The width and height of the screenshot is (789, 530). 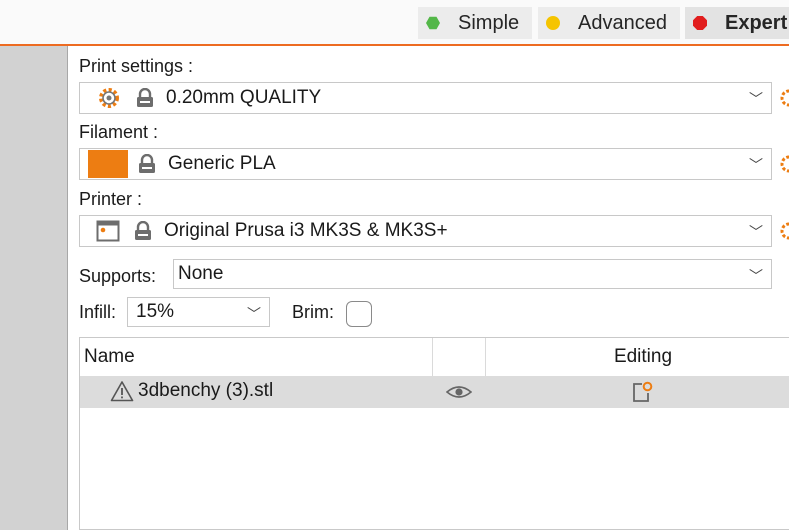 What do you see at coordinates (118, 276) in the screenshot?
I see `supports-label: Supports:` at bounding box center [118, 276].